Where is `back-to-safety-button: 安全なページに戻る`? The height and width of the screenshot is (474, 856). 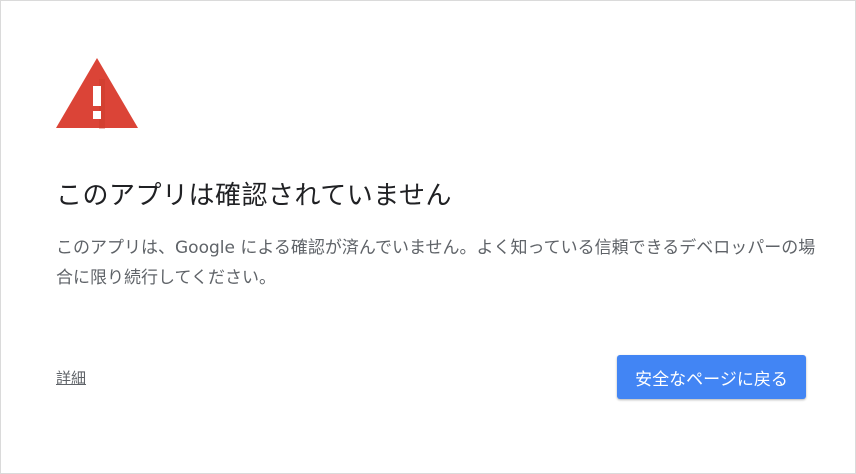
back-to-safety-button: 安全なページに戻る is located at coordinates (711, 377).